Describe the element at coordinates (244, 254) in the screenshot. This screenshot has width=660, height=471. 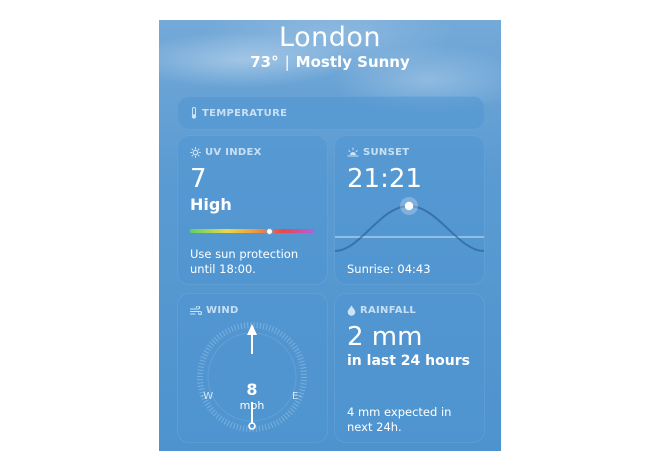
I see `uv-advice-line-1: Use sun protection` at that location.